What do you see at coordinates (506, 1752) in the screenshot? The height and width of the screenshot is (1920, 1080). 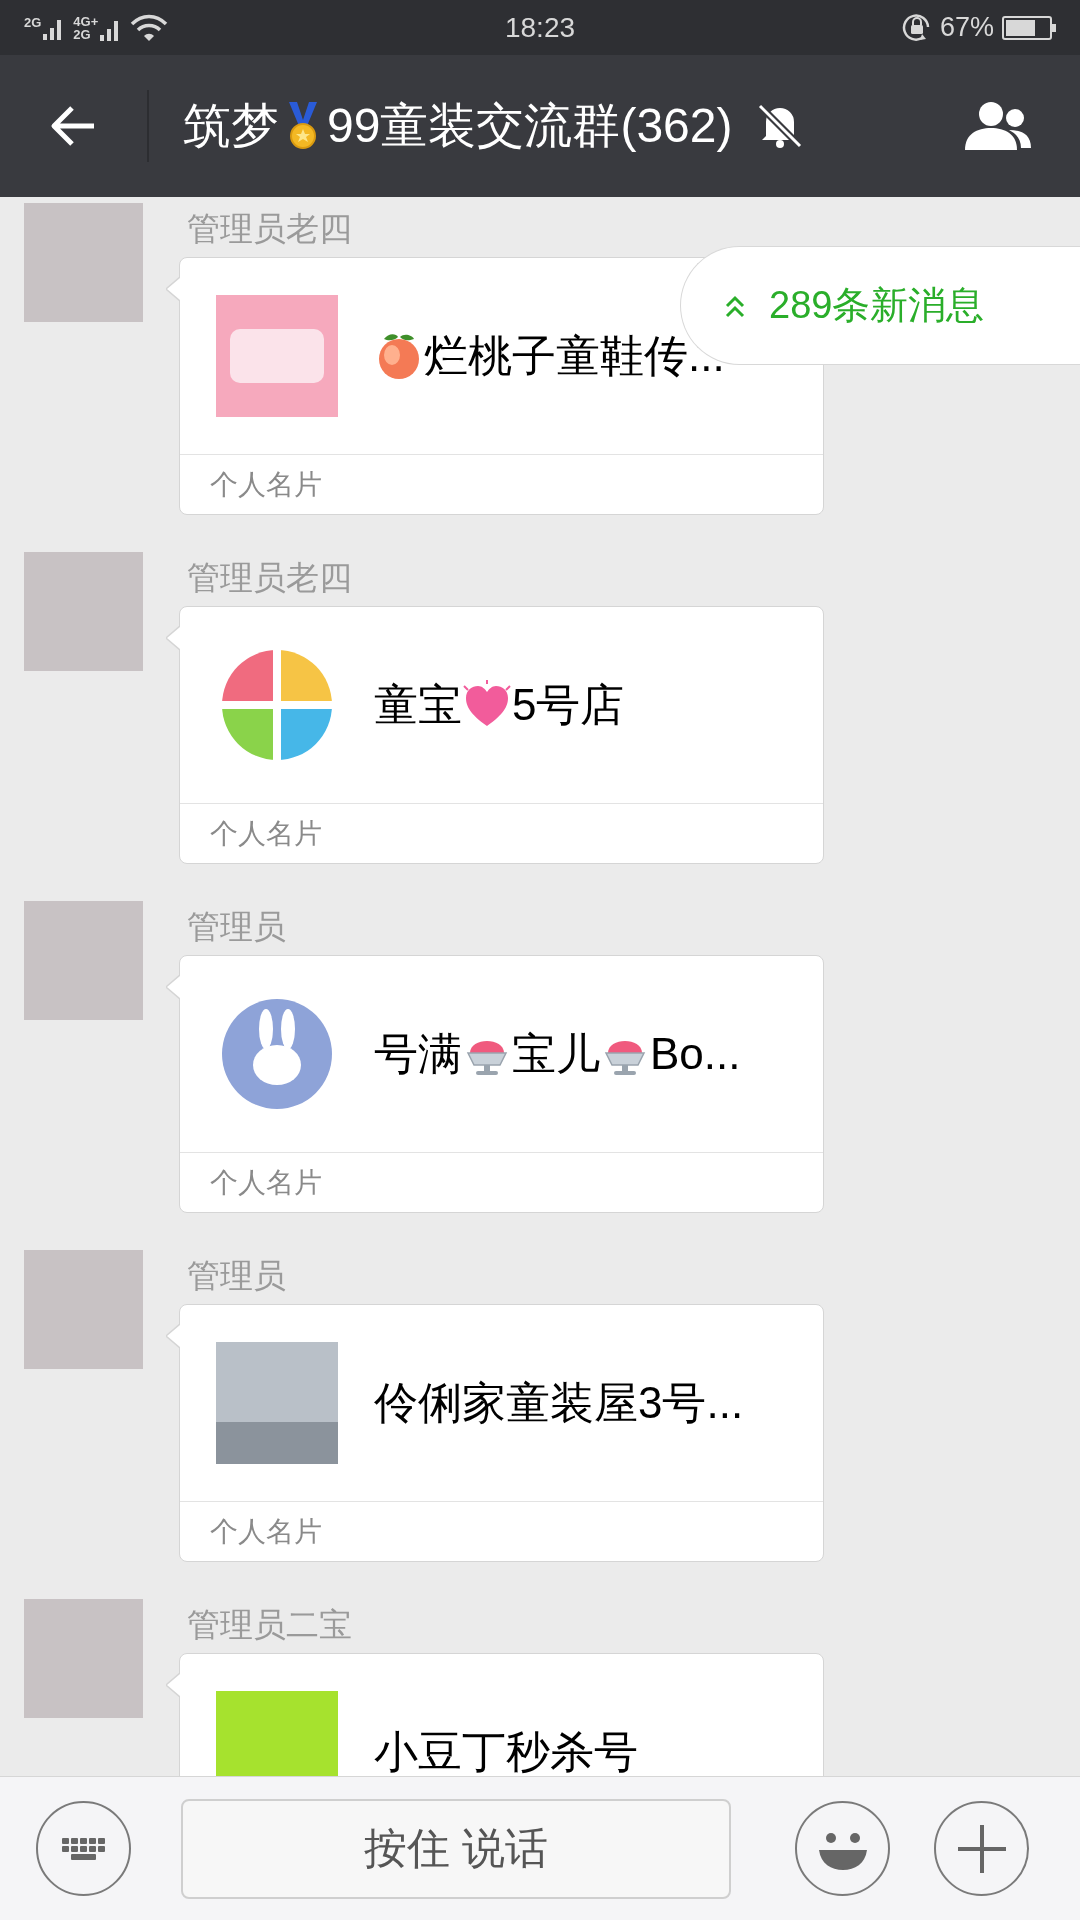 I see `title-text: 小豆丁秒杀号` at bounding box center [506, 1752].